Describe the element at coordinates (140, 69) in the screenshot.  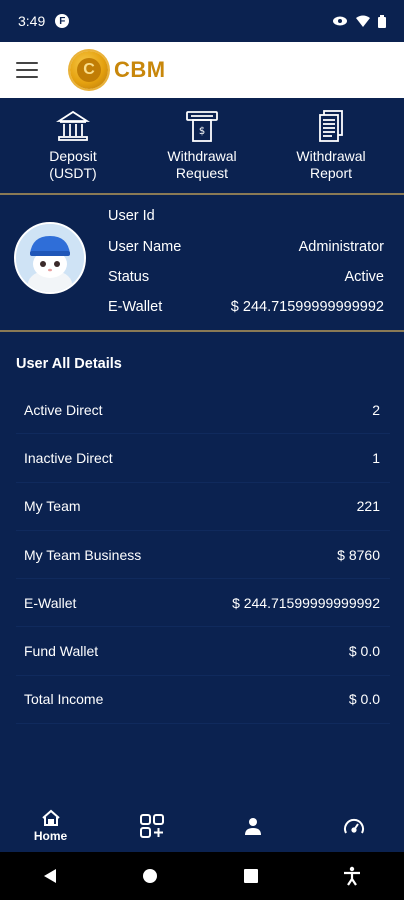
I see `brand-name: CBM` at that location.